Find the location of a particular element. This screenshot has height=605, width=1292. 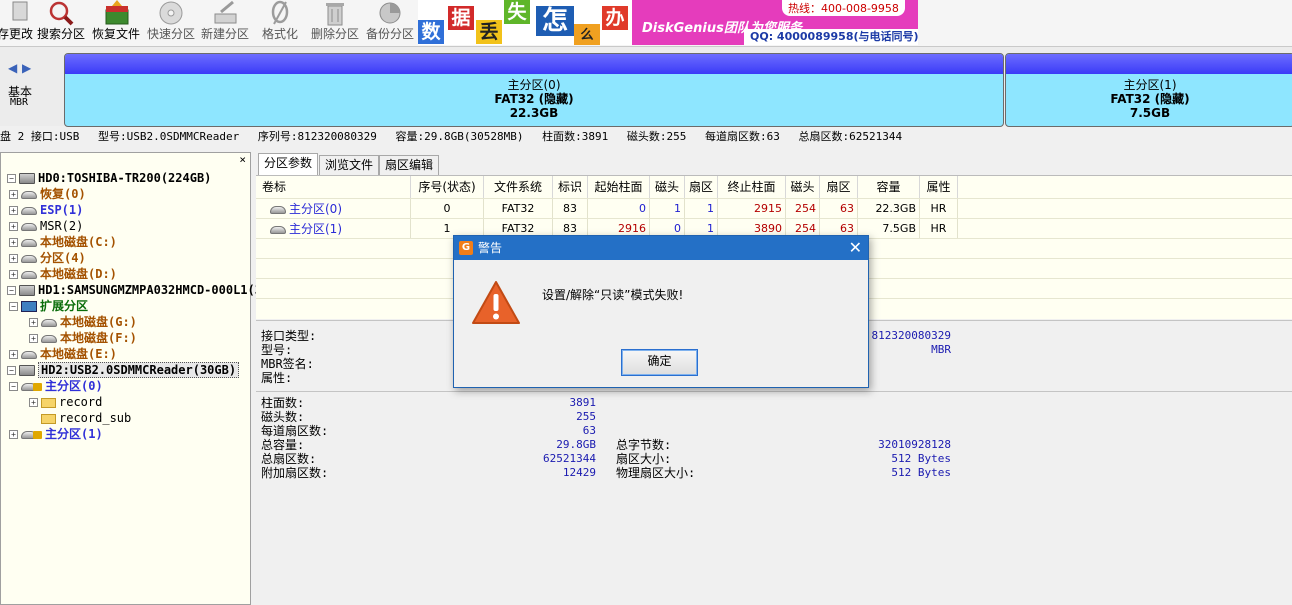

row-label: 主分区(1) is located at coordinates (315, 229).